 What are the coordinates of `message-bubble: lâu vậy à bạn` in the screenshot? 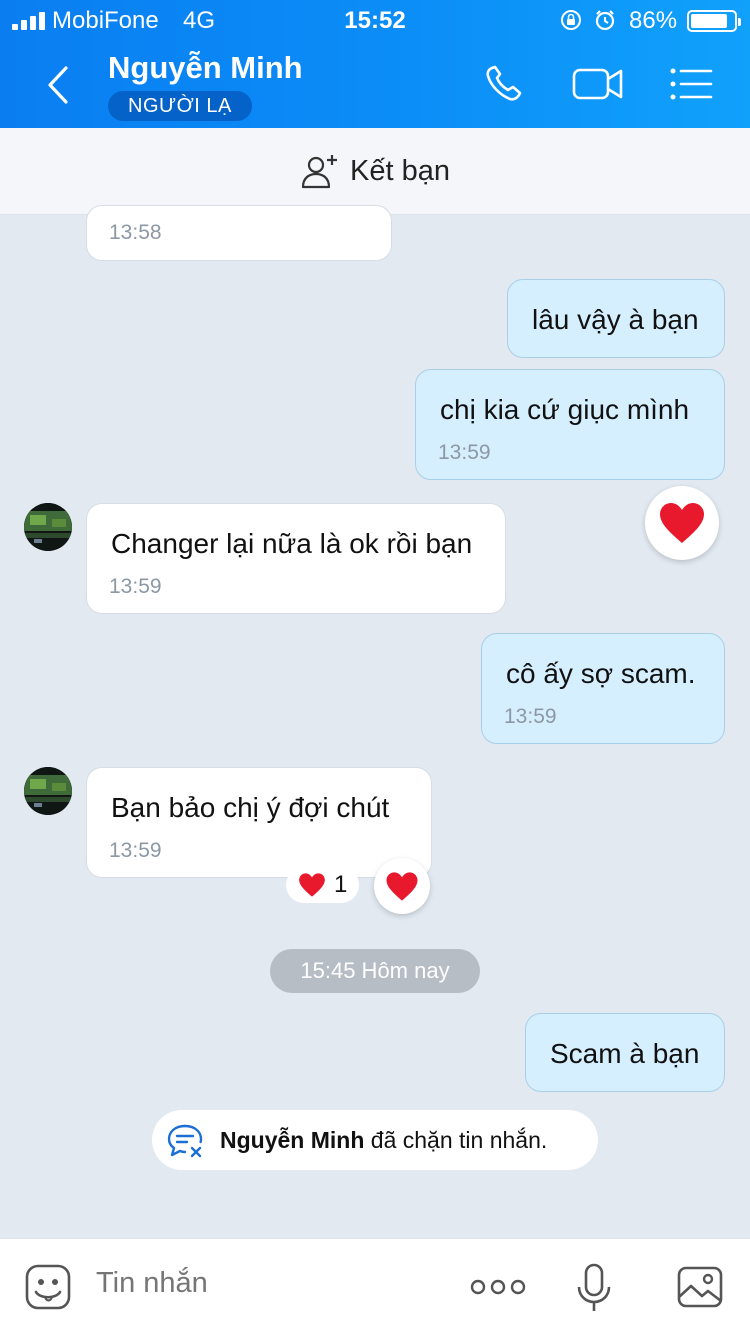 It's located at (616, 318).